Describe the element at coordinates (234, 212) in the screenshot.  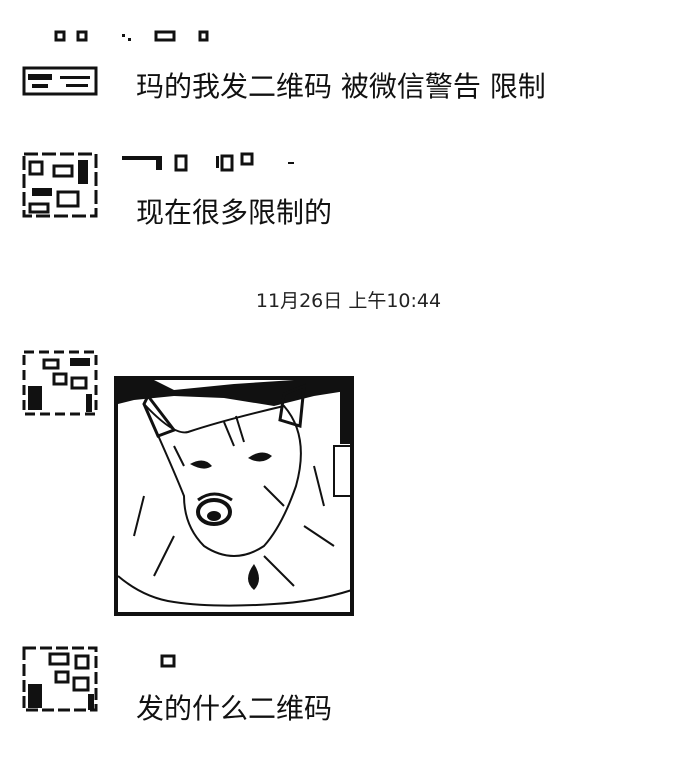
I see `message-text: 现在很多限制的` at that location.